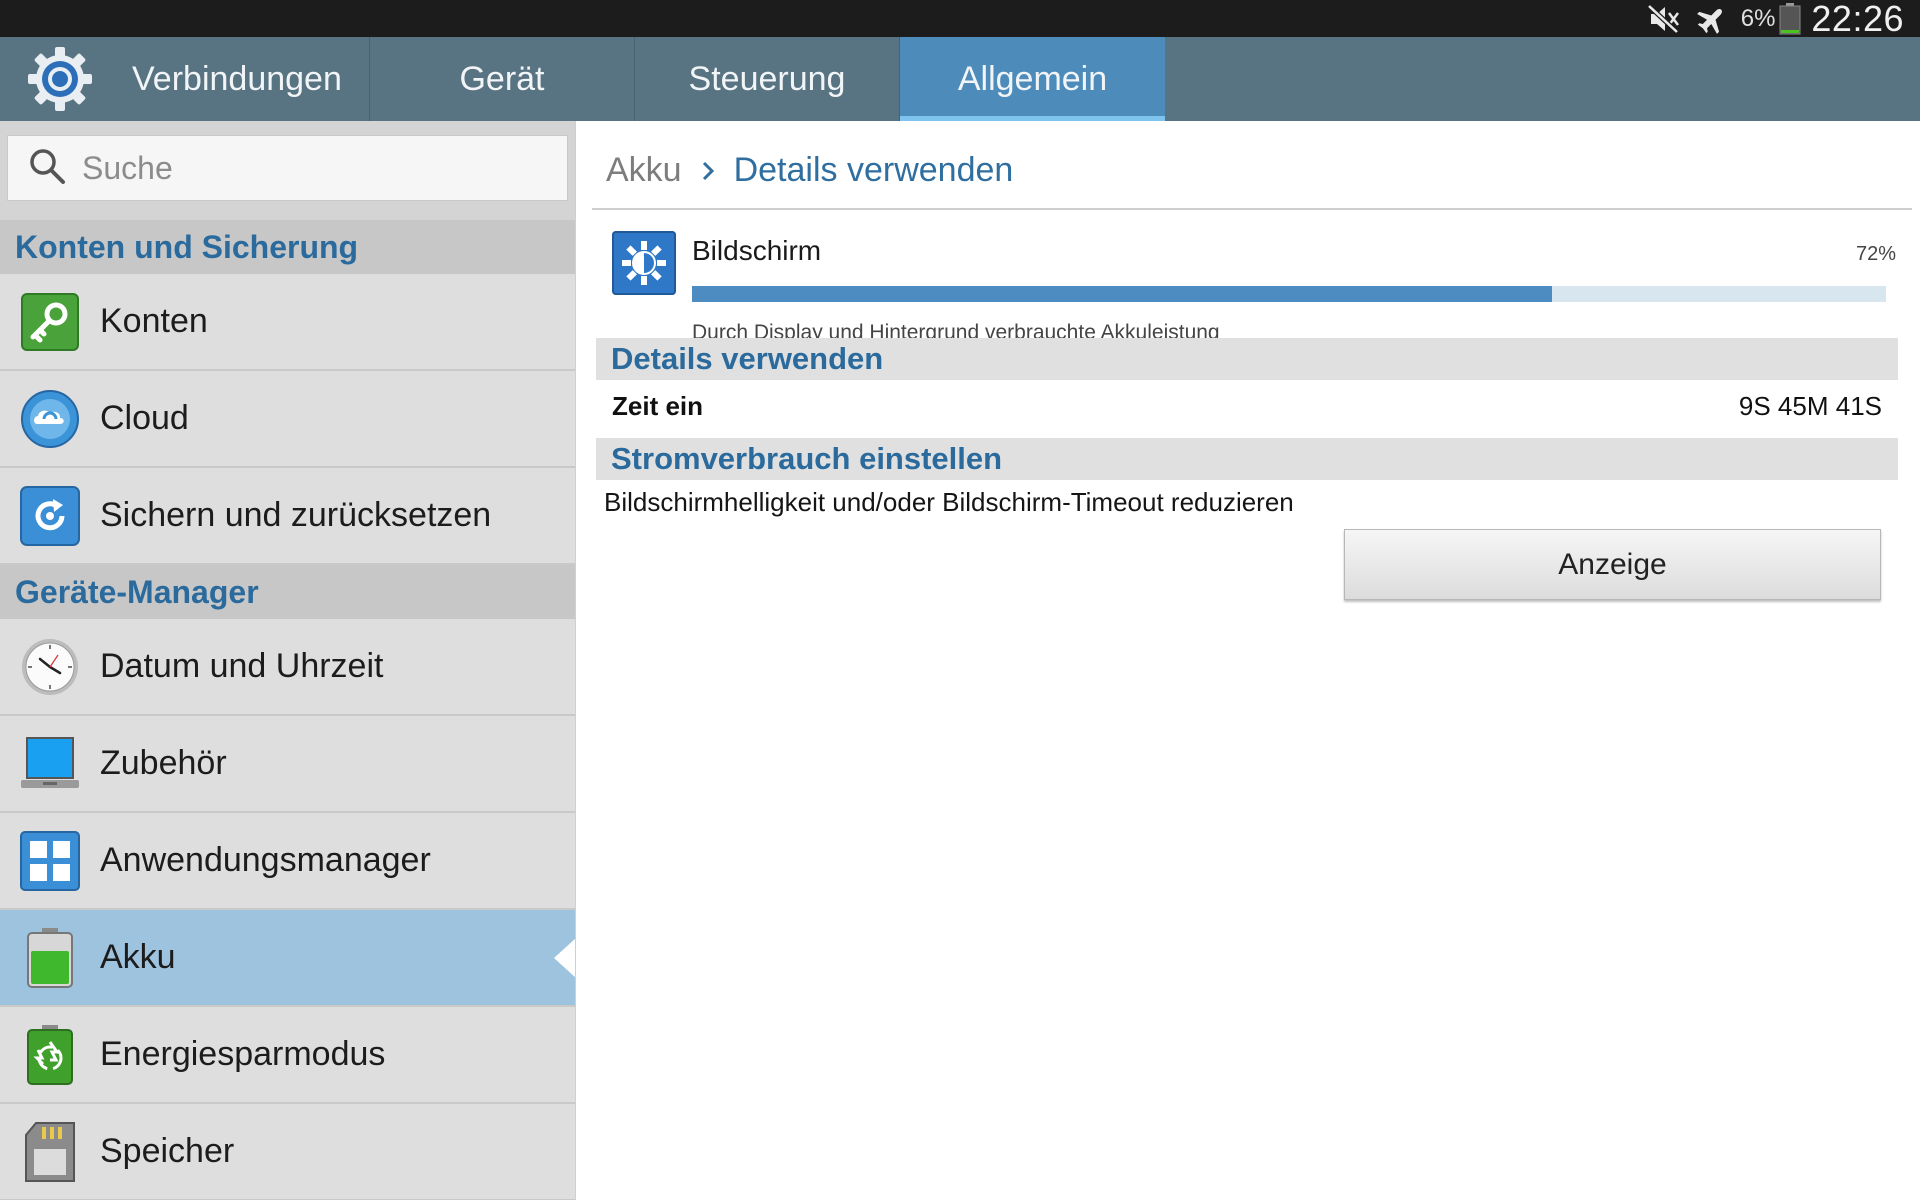 The width and height of the screenshot is (1920, 1200). Describe the element at coordinates (60, 79) in the screenshot. I see `settings-gear-icon` at that location.